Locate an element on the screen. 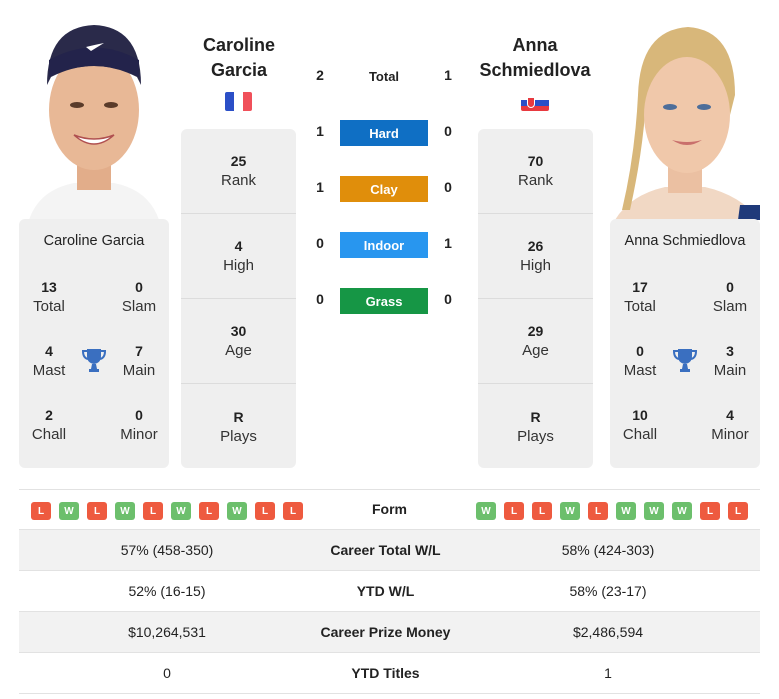  titles-mast-value: 0 is located at coordinates (640, 351).